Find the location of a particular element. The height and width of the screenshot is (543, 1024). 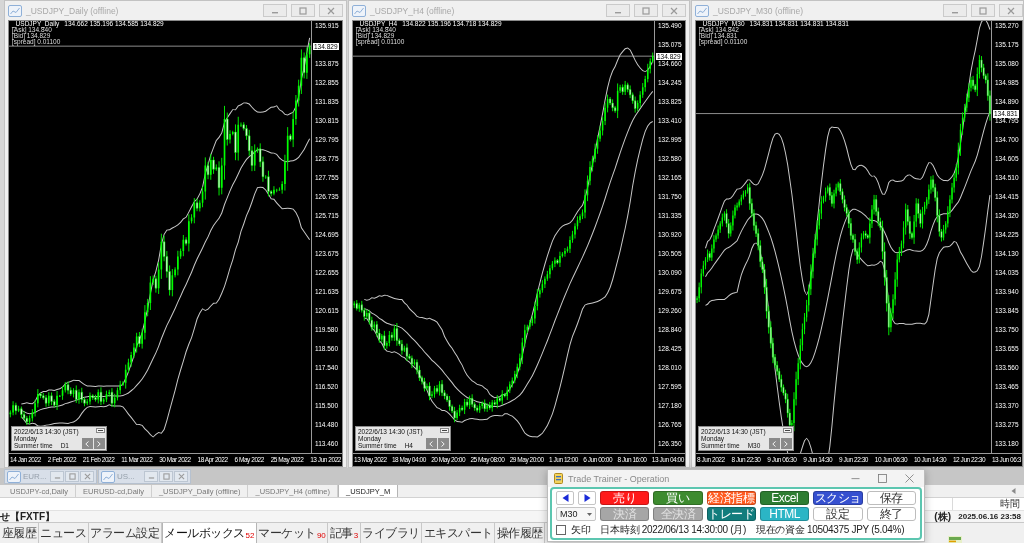

action-button: 終了 is located at coordinates (891, 514).